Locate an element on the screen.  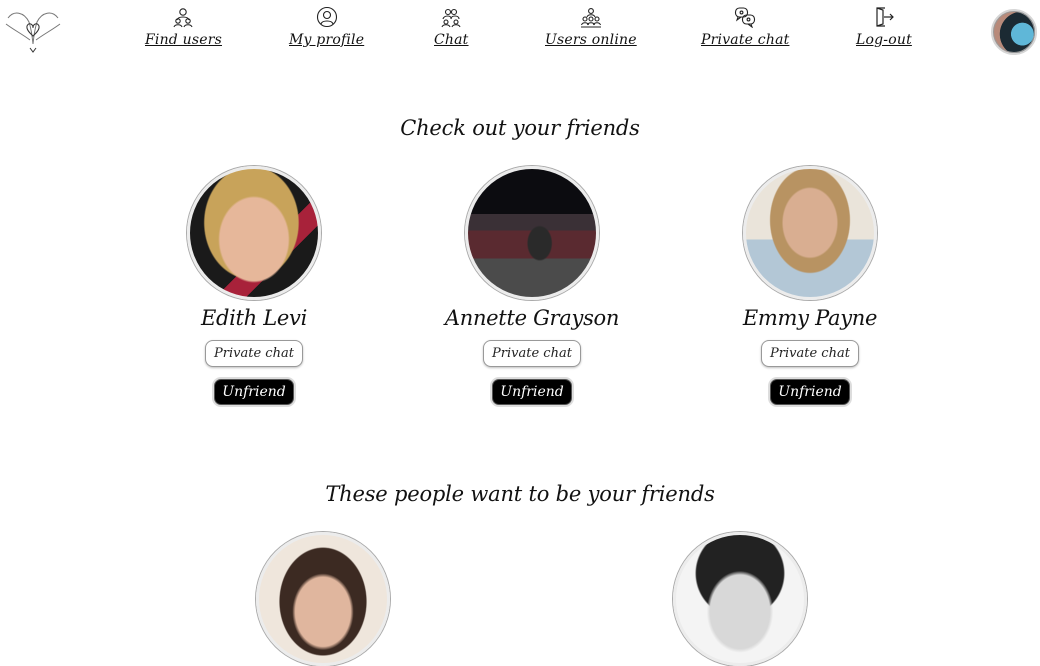
nav-my-profile: My profile is located at coordinates (326, 27).